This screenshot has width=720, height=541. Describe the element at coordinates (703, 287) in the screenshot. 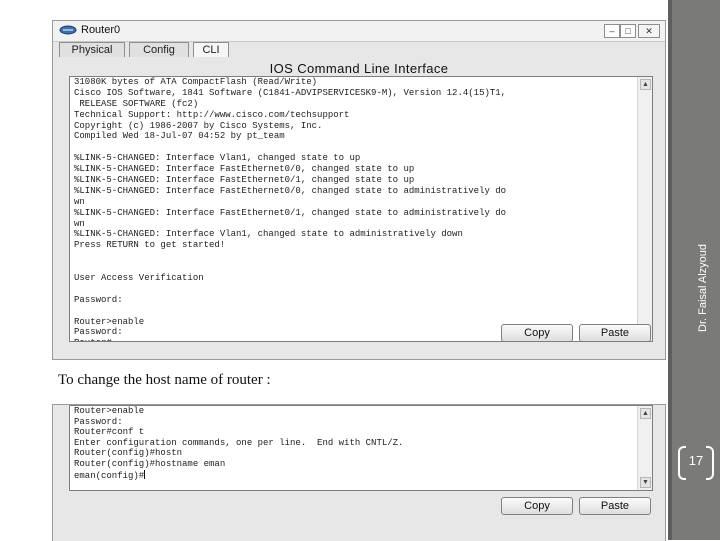

I see `author-credit: Dr. Faisal Alzyoud` at that location.